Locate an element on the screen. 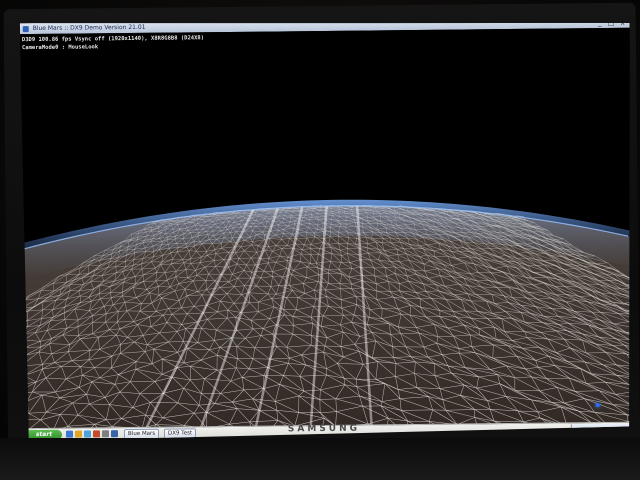 The height and width of the screenshot is (480, 640). window-title: Blue Mars :: DX9 Demo Version 21.01 is located at coordinates (89, 28).